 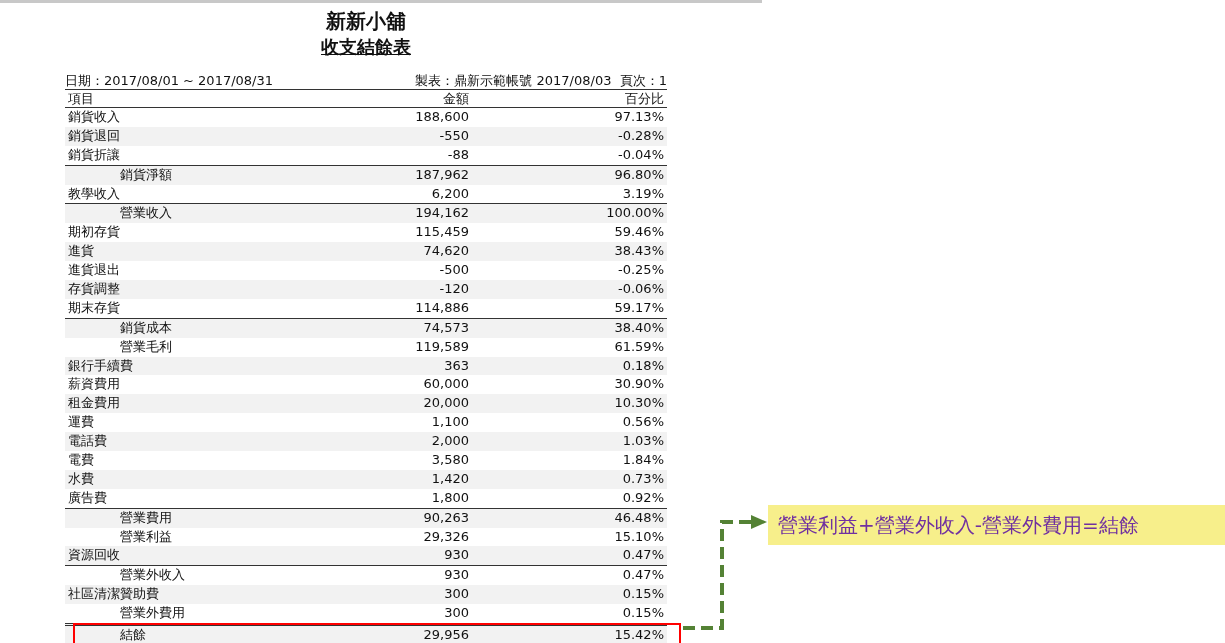 I want to click on percent-cell-text: 0.92%, so click(x=643, y=497).